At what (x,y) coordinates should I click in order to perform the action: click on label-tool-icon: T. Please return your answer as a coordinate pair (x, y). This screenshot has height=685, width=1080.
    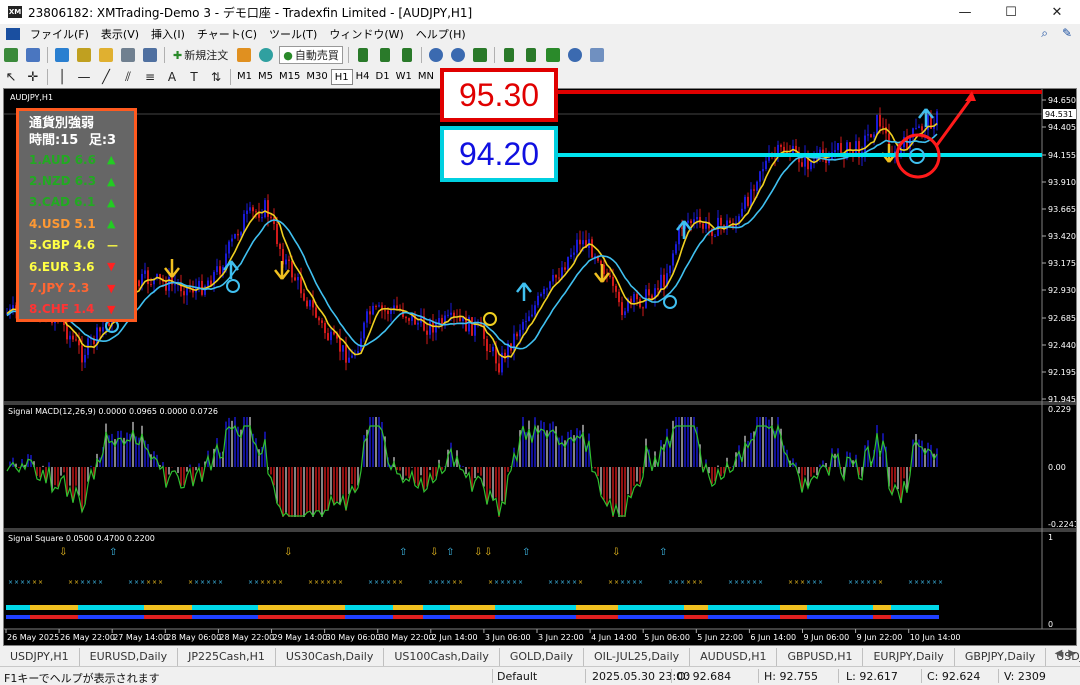
    Looking at the image, I should click on (194, 77).